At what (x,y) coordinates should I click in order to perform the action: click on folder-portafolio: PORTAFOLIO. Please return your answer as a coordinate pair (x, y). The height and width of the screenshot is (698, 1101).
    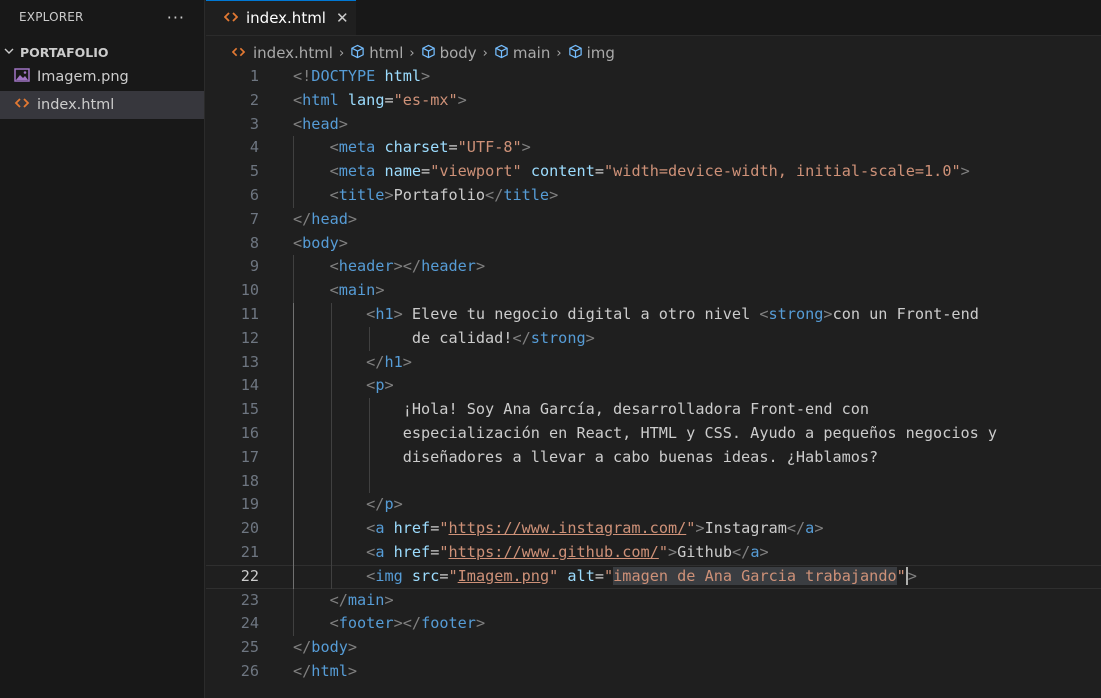
    Looking at the image, I should click on (102, 52).